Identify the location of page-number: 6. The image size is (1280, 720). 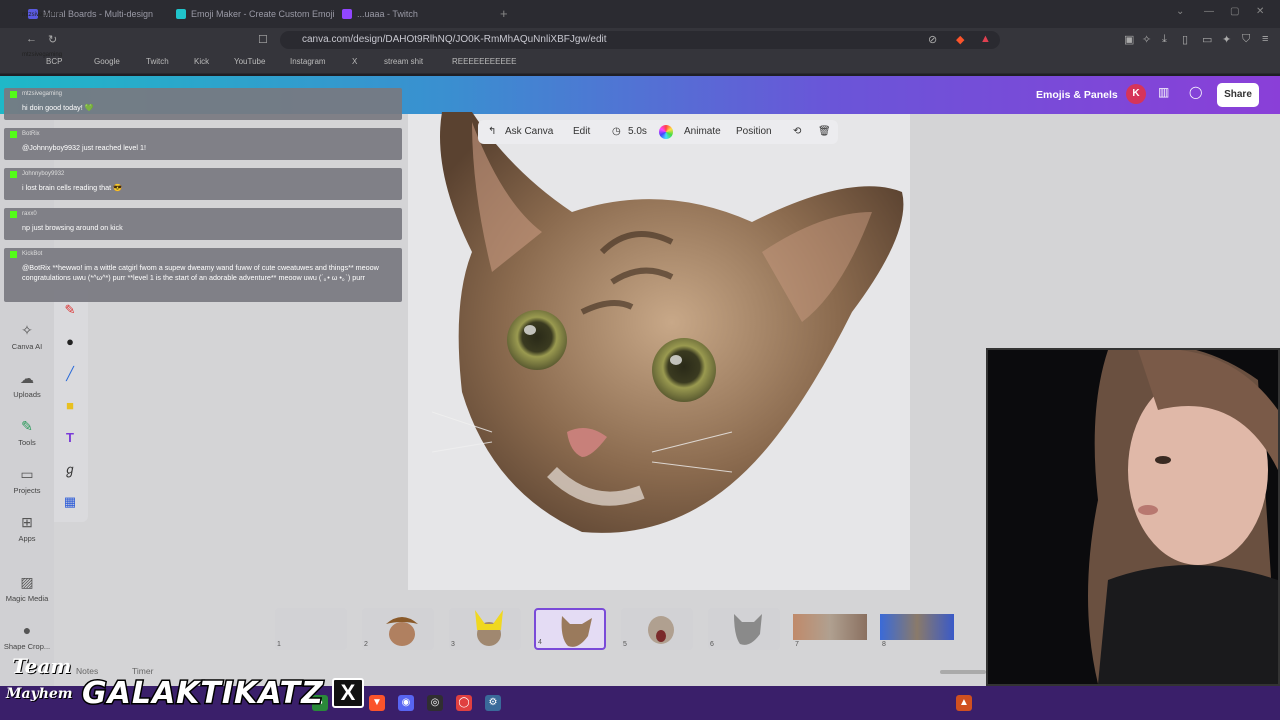
(712, 644).